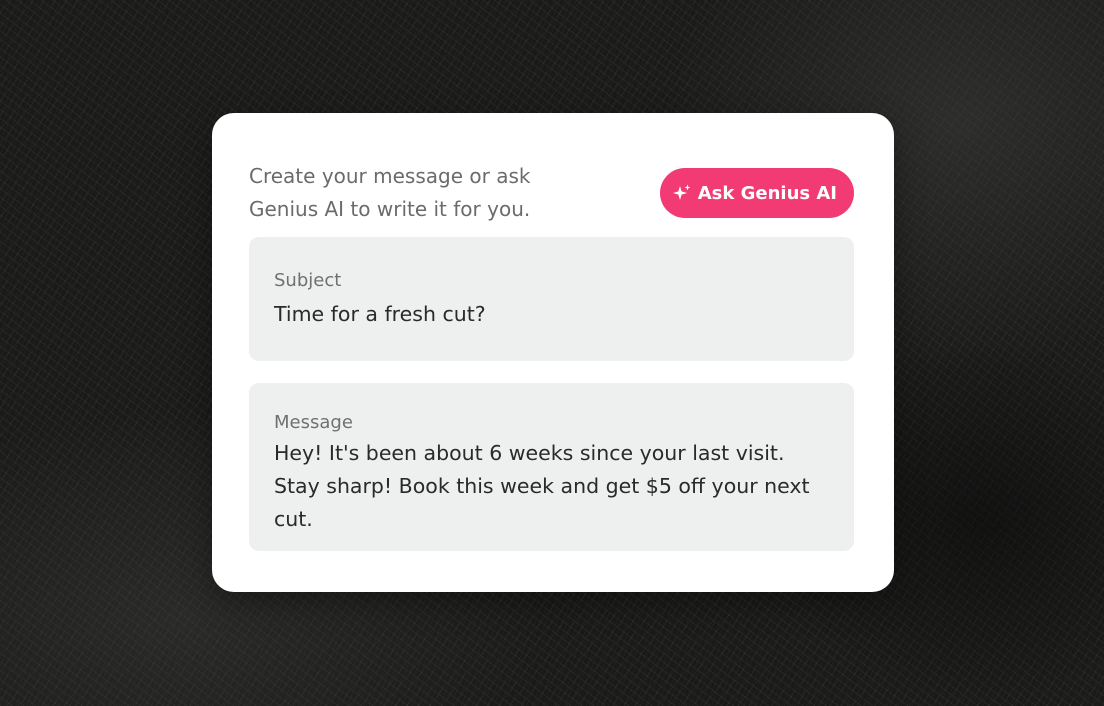 This screenshot has height=706, width=1104. I want to click on ask-genius-ai-button: Ask Genius AI, so click(756, 193).